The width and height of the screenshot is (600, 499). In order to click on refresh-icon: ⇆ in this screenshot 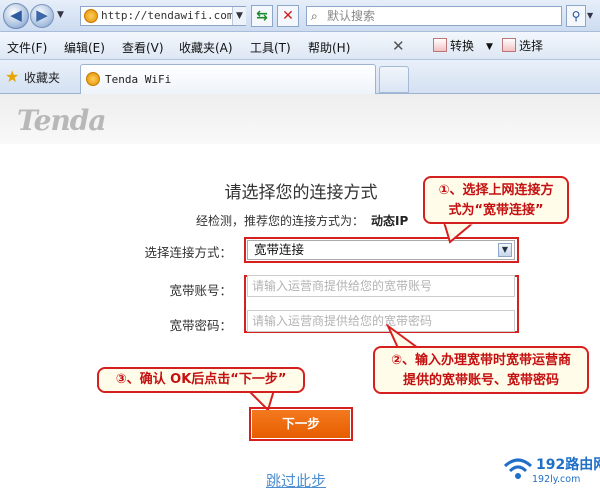, I will do `click(262, 16)`.